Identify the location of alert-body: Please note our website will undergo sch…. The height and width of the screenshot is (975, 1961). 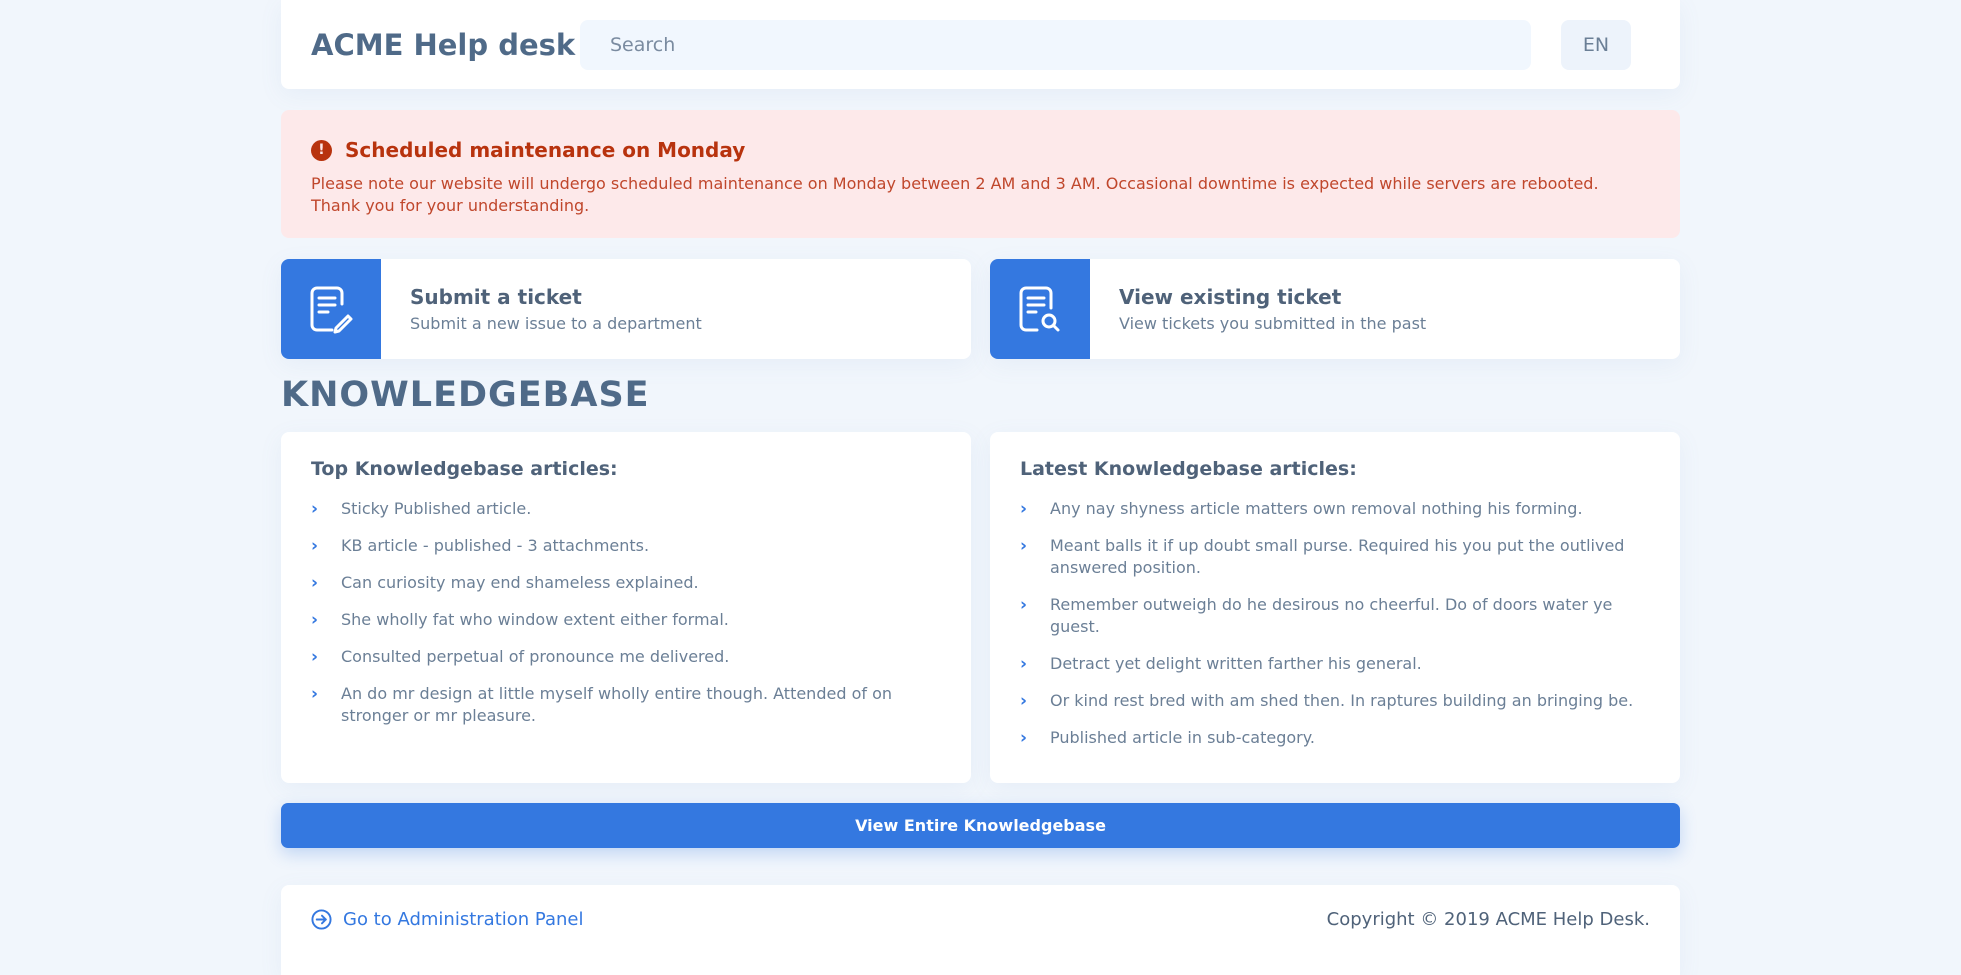
(955, 194).